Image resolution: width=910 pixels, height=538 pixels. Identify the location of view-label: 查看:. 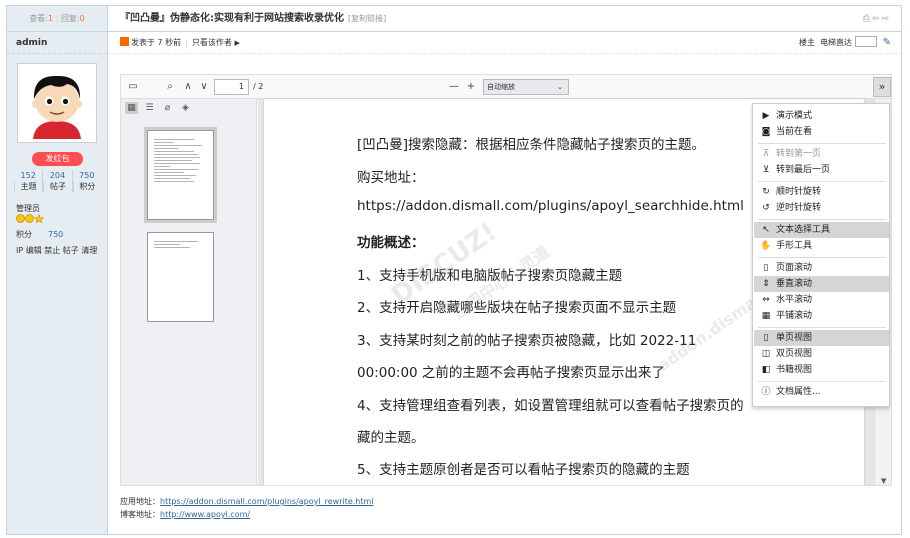
(38, 18).